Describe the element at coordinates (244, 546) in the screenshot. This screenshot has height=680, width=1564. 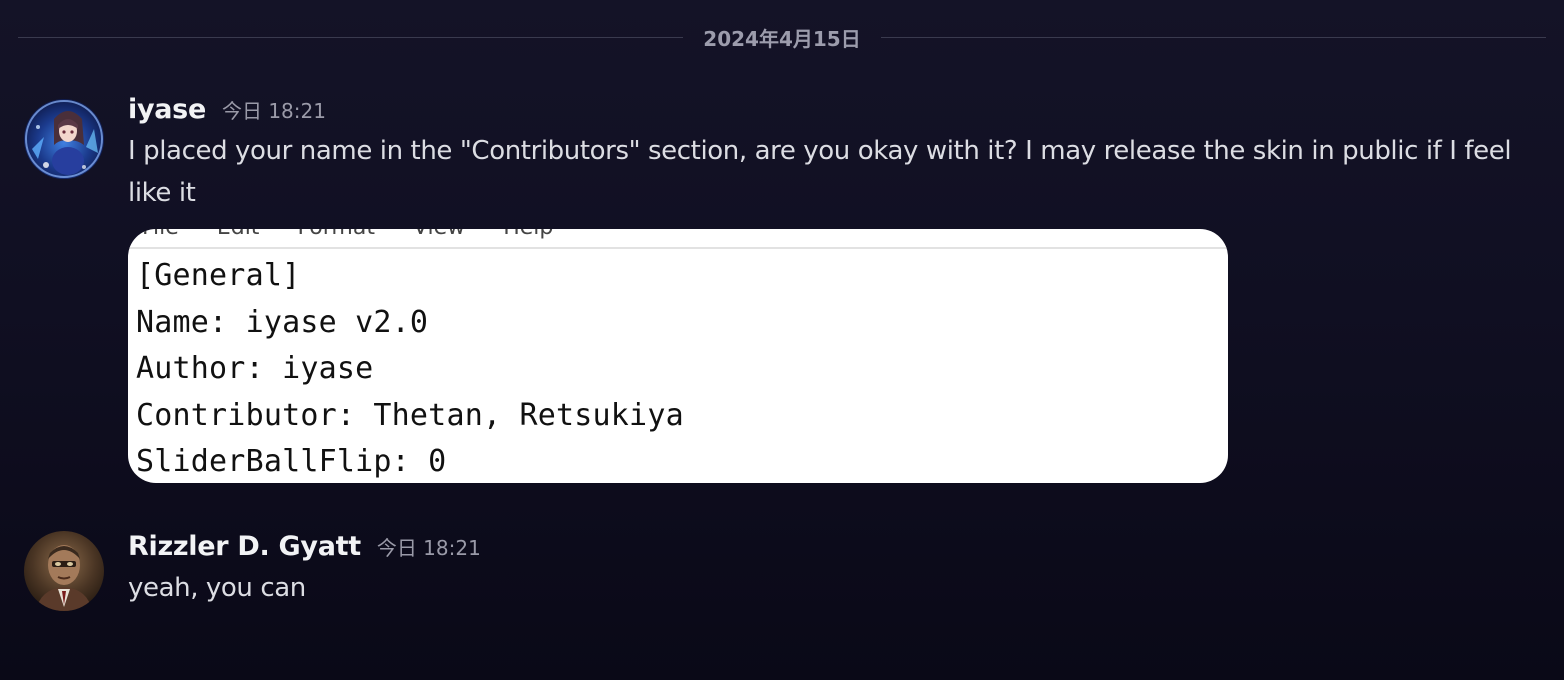
I see `username: Rizzler D. Gyatt` at that location.